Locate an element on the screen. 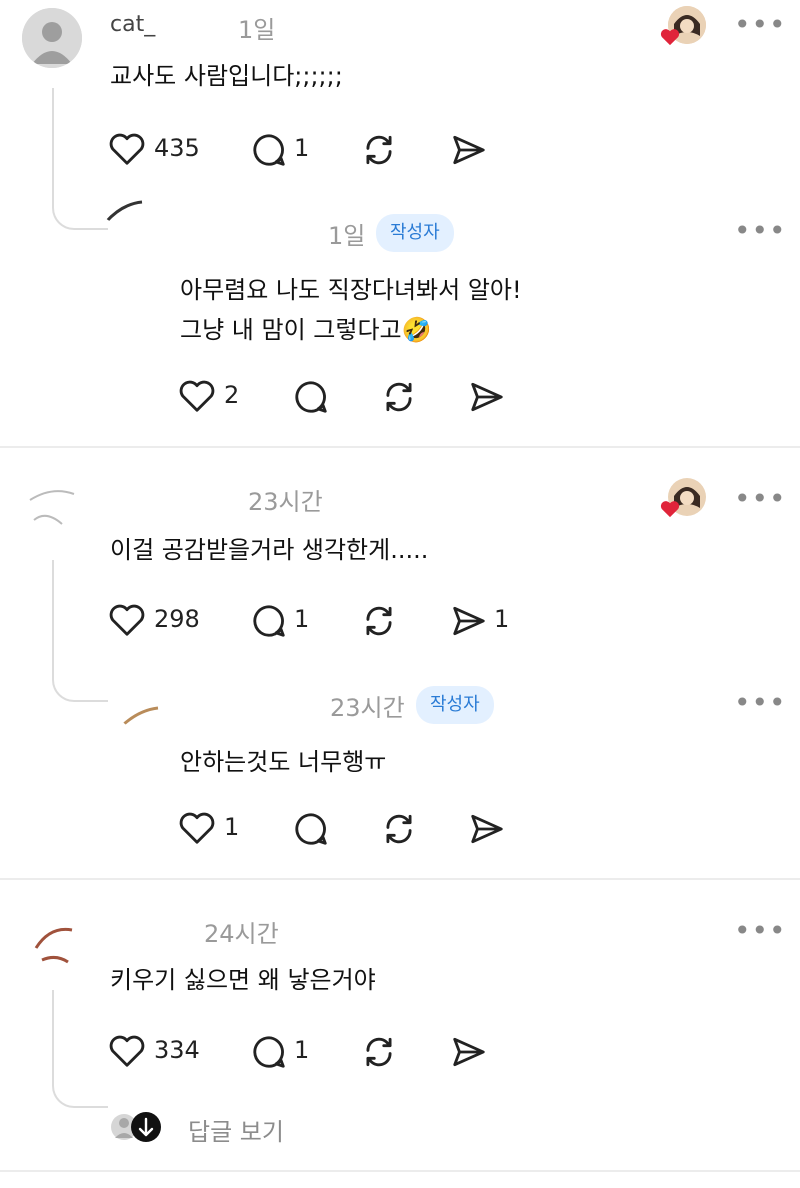 The image size is (800, 1188). reply-timestamp: 1일 is located at coordinates (347, 236).